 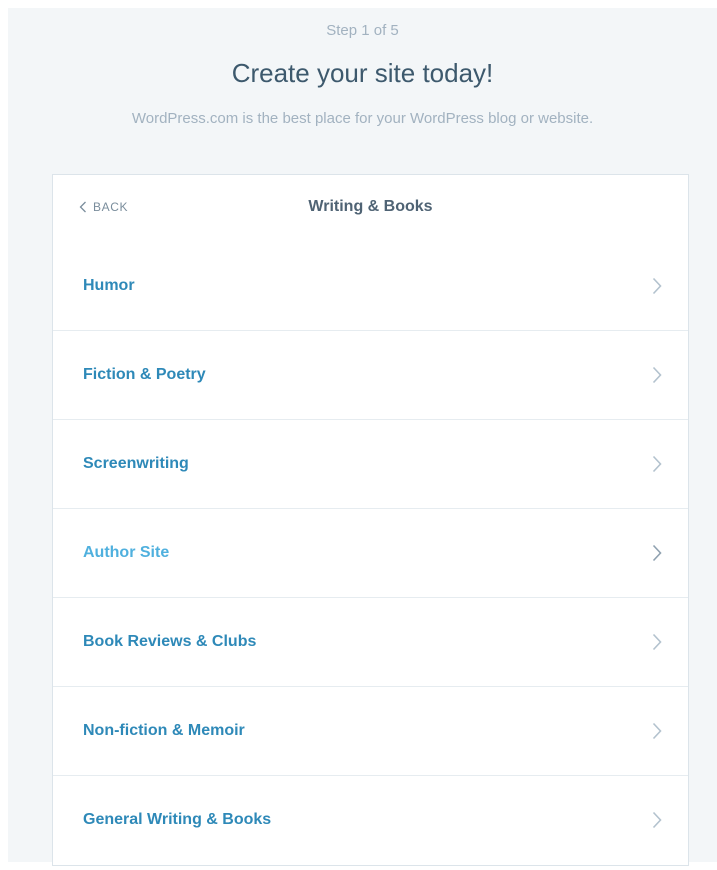 What do you see at coordinates (164, 730) in the screenshot?
I see `list-item-label: Non-fiction & Memoir` at bounding box center [164, 730].